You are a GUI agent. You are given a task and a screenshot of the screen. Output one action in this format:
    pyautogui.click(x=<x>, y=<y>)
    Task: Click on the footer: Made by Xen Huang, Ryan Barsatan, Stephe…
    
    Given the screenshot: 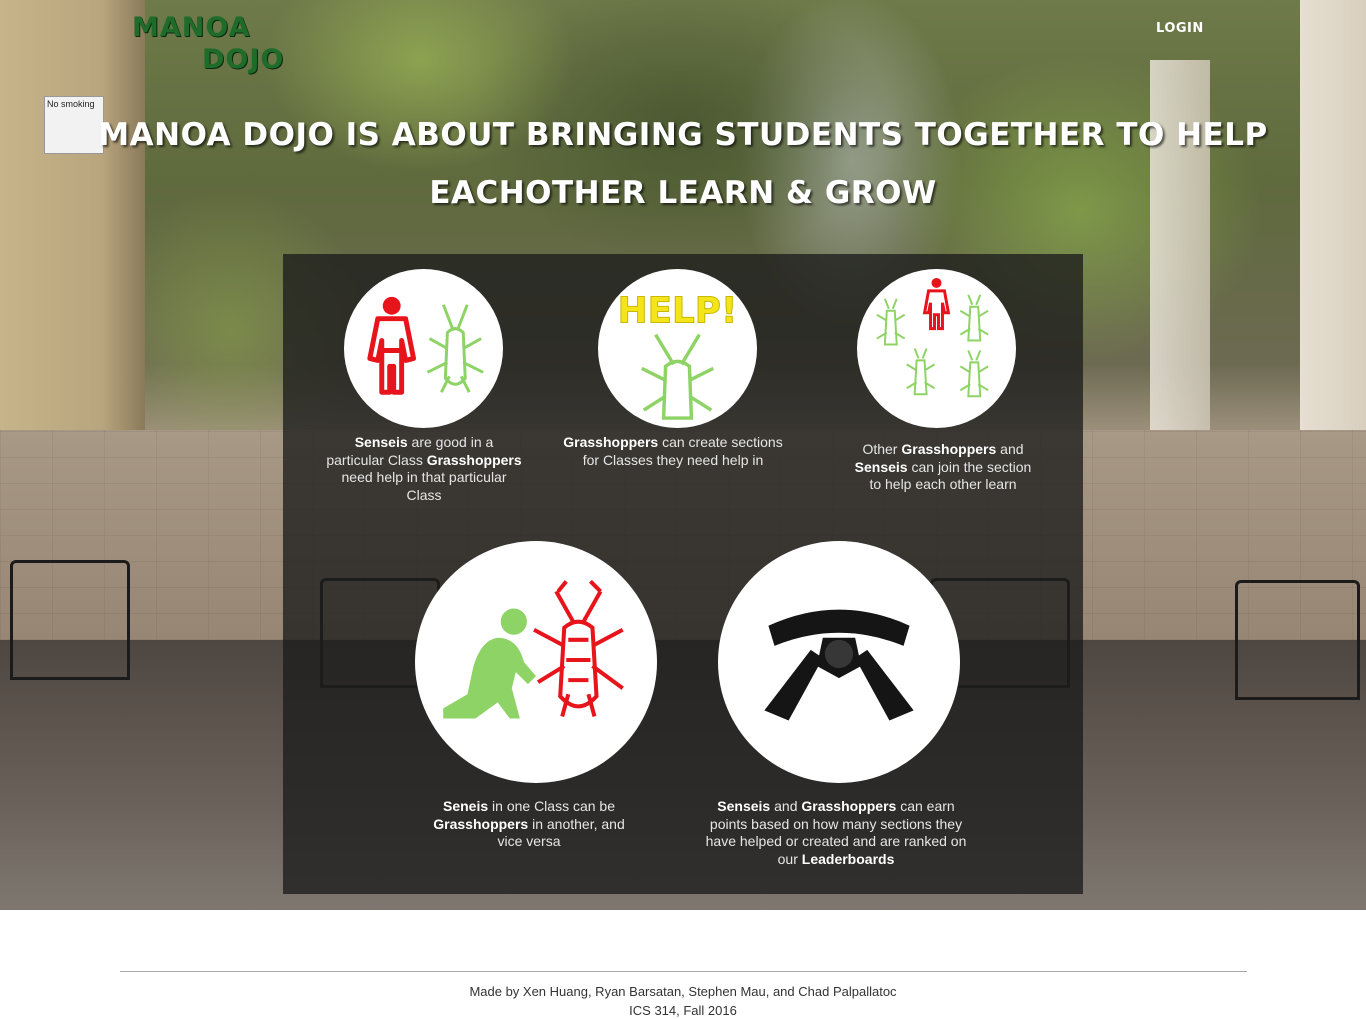 What is the action you would take?
    pyautogui.click(x=683, y=1000)
    